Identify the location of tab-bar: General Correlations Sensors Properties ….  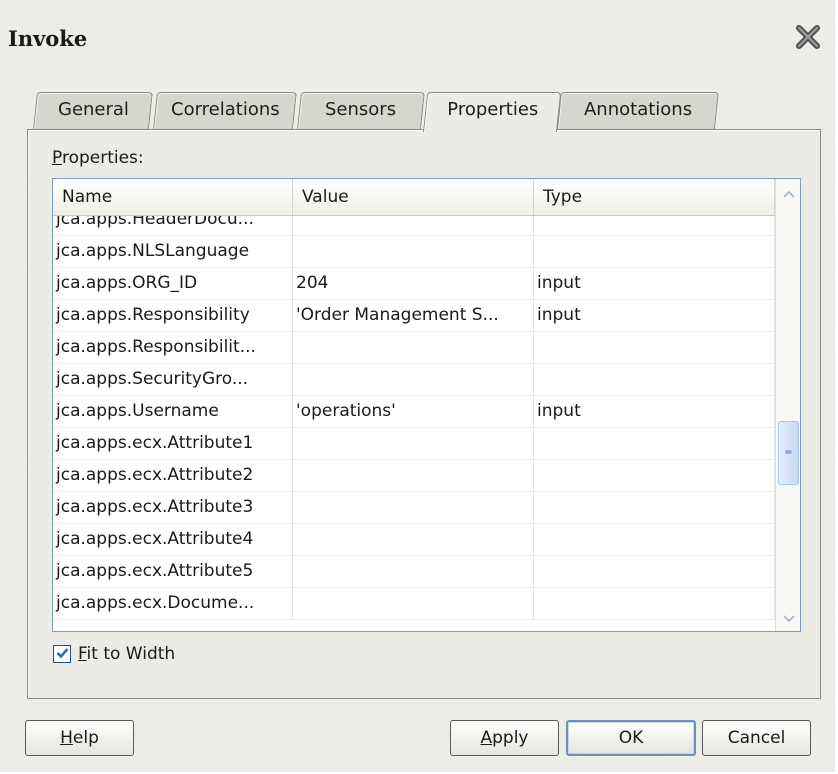
(383, 112).